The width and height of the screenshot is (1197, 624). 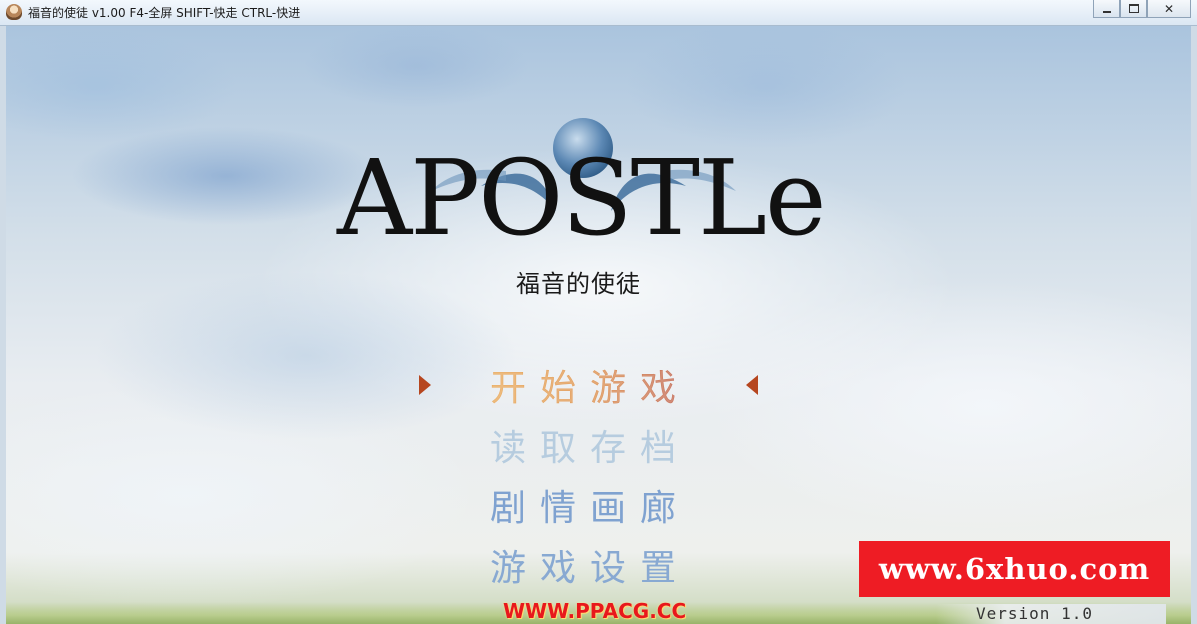 I want to click on minimize-button, so click(x=1106, y=9).